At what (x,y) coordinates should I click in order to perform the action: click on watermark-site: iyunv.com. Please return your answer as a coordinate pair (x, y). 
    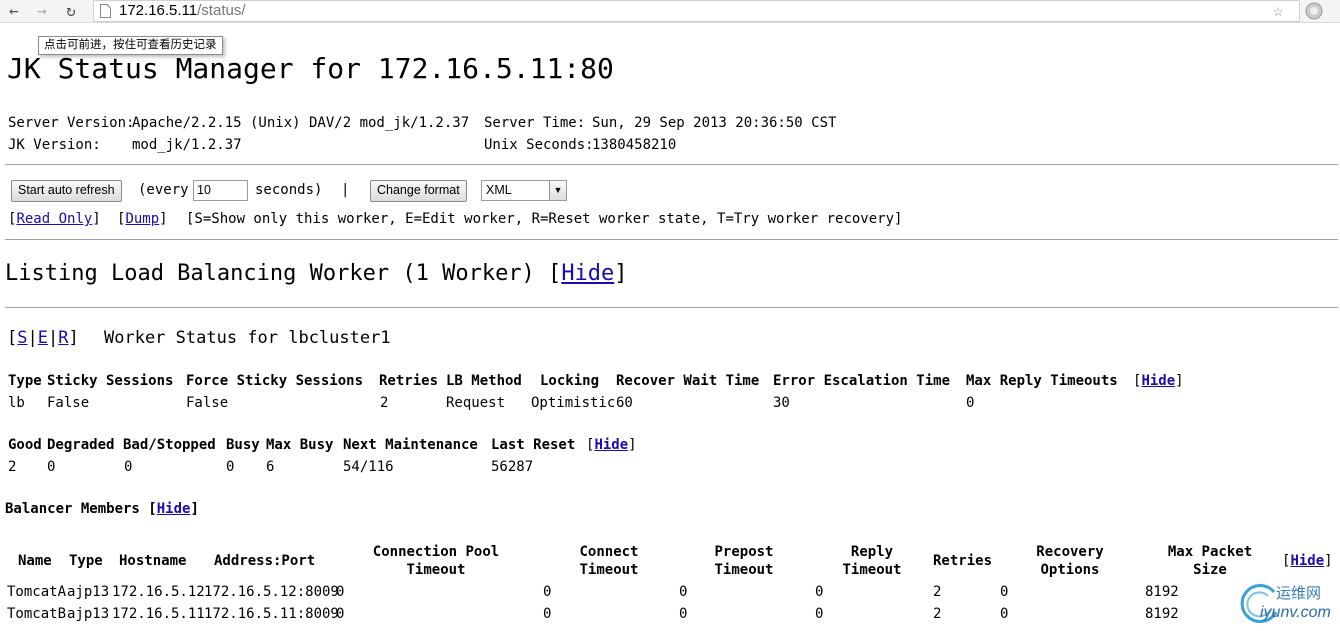
    Looking at the image, I should click on (1295, 612).